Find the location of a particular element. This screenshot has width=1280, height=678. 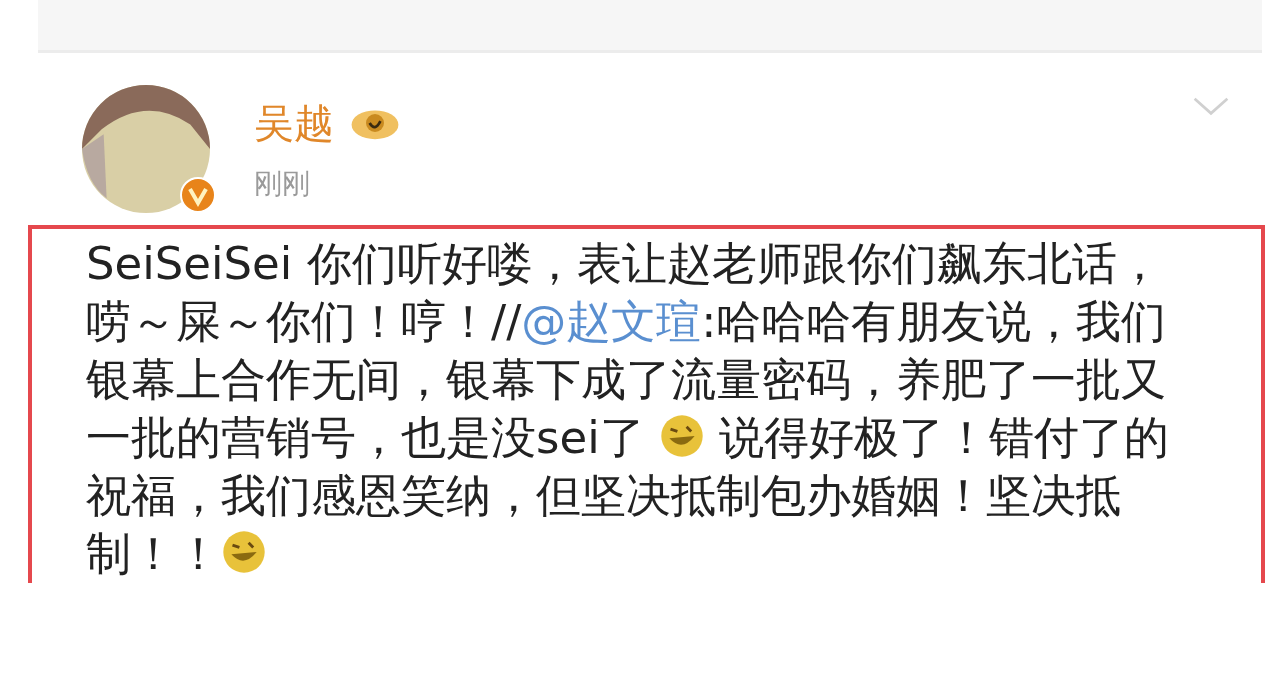

author-name: 吴越 is located at coordinates (294, 123).